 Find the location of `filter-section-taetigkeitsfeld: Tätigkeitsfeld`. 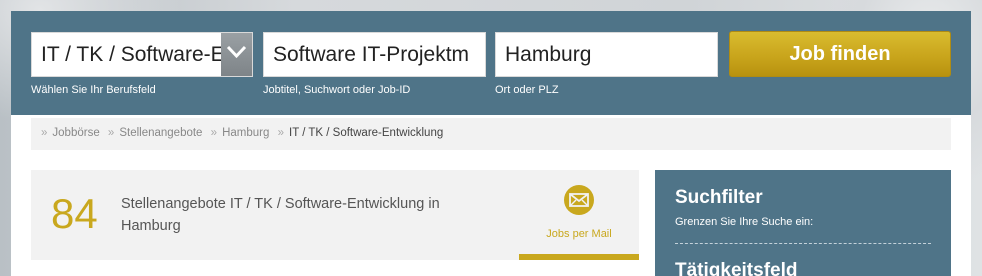

filter-section-taetigkeitsfeld: Tätigkeitsfeld is located at coordinates (736, 268).